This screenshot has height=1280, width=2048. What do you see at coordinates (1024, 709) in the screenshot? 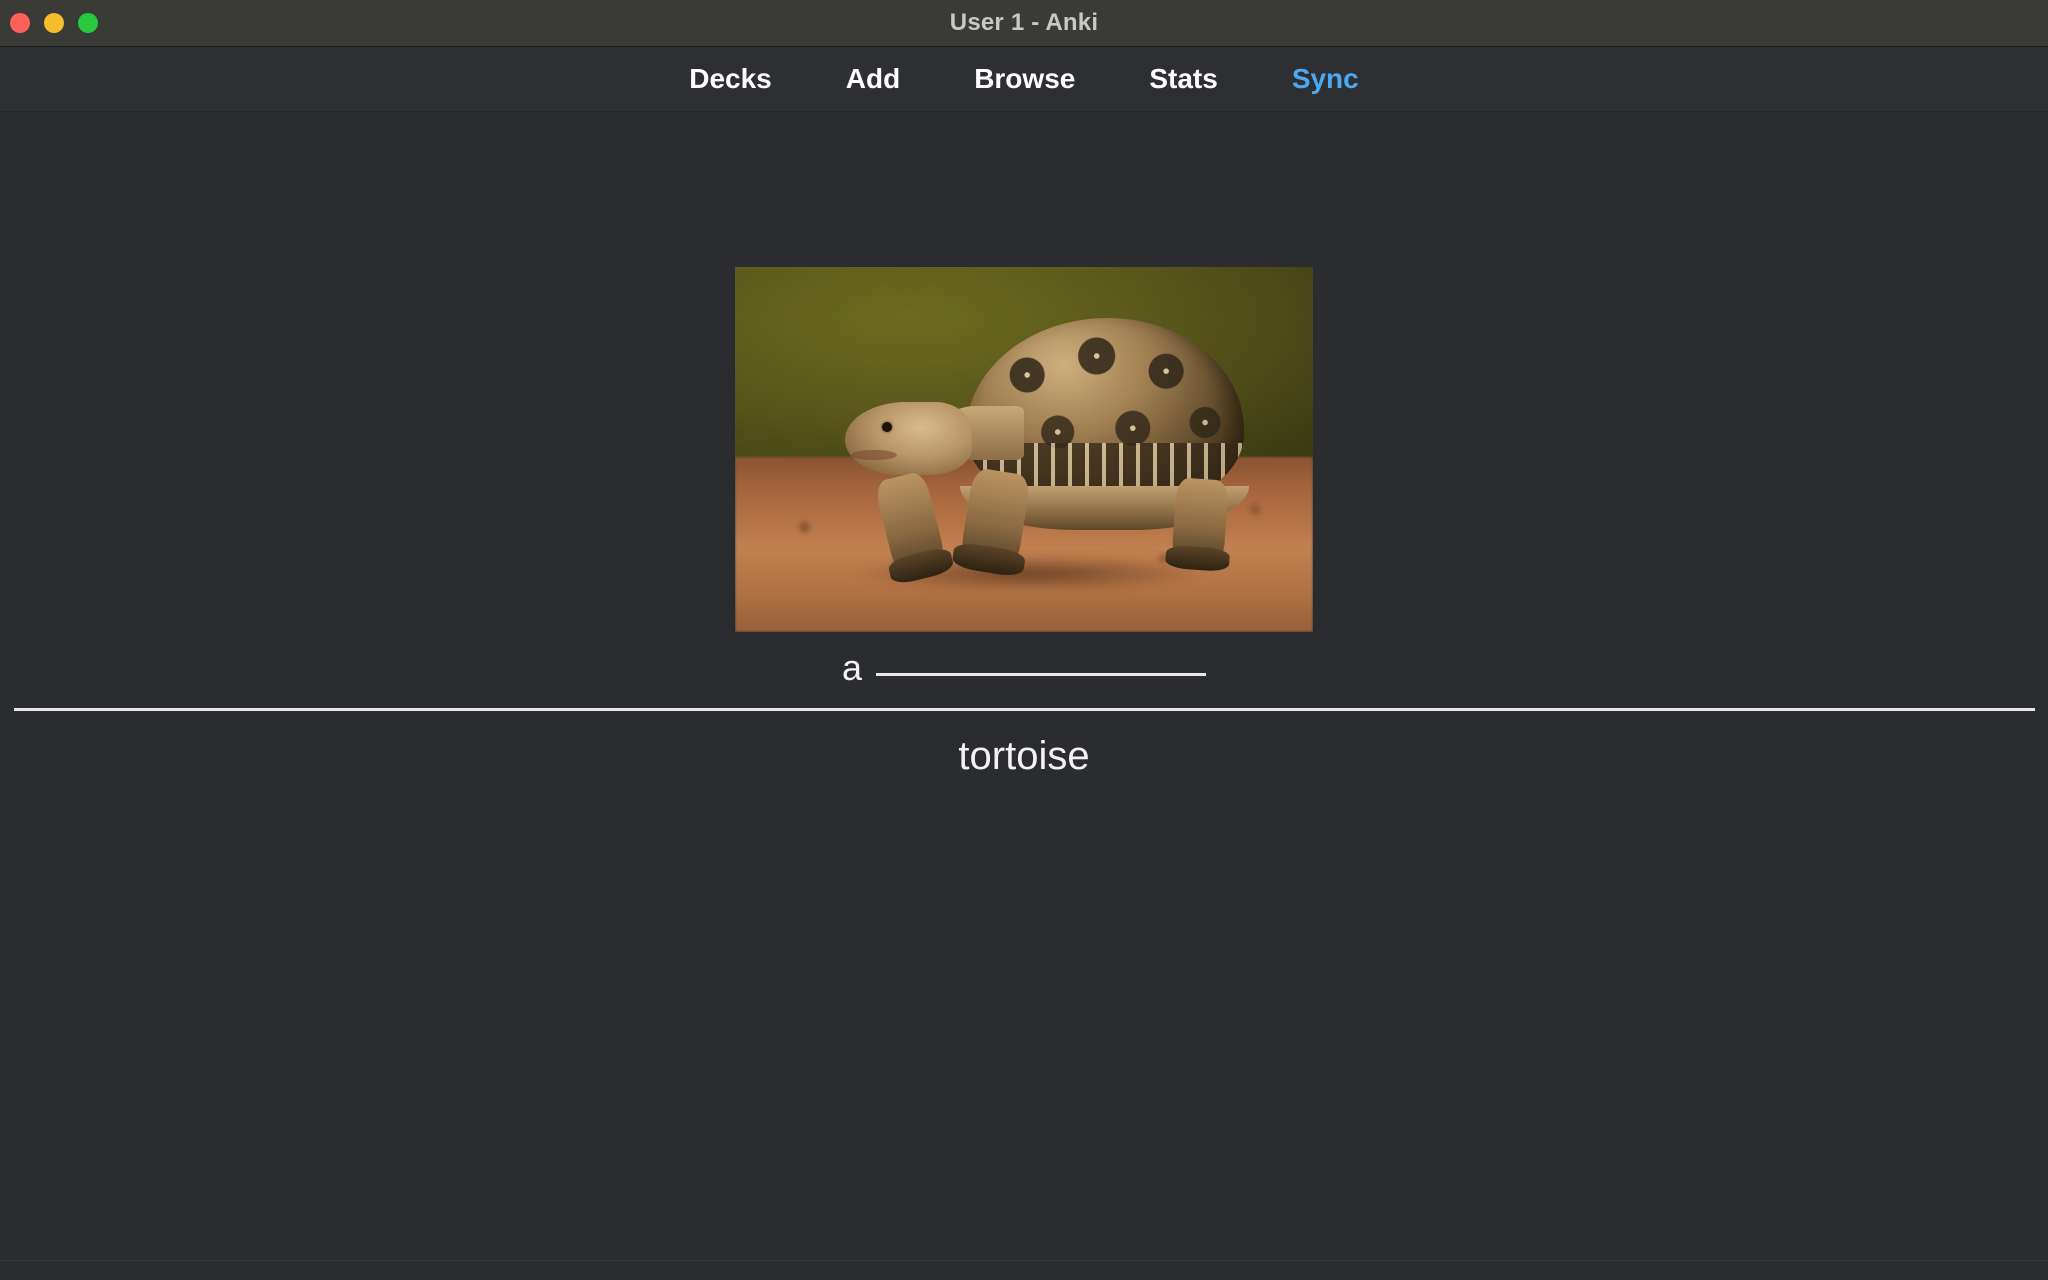
I see `answer-divider` at bounding box center [1024, 709].